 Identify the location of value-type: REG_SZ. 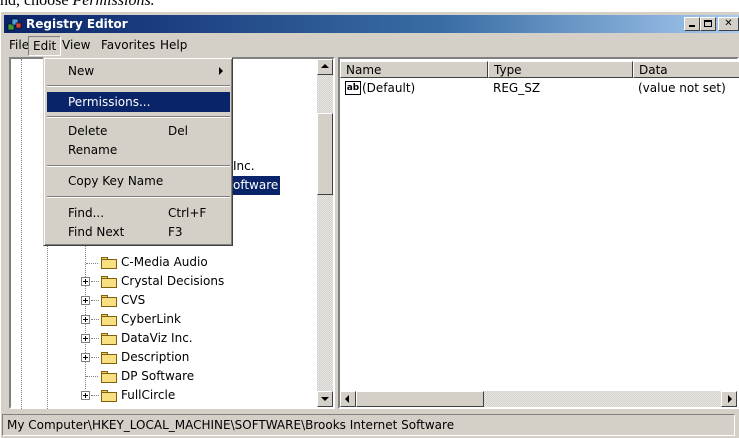
(517, 88).